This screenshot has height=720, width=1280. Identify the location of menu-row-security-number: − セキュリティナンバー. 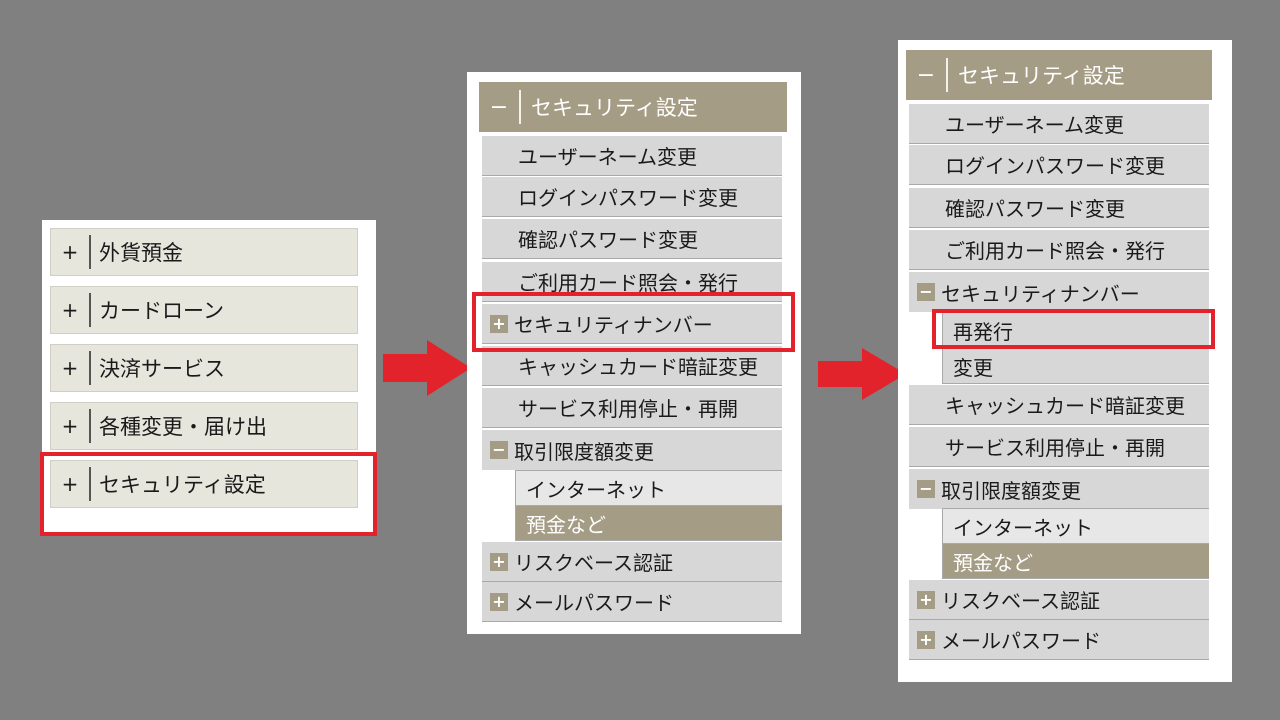
(1059, 292).